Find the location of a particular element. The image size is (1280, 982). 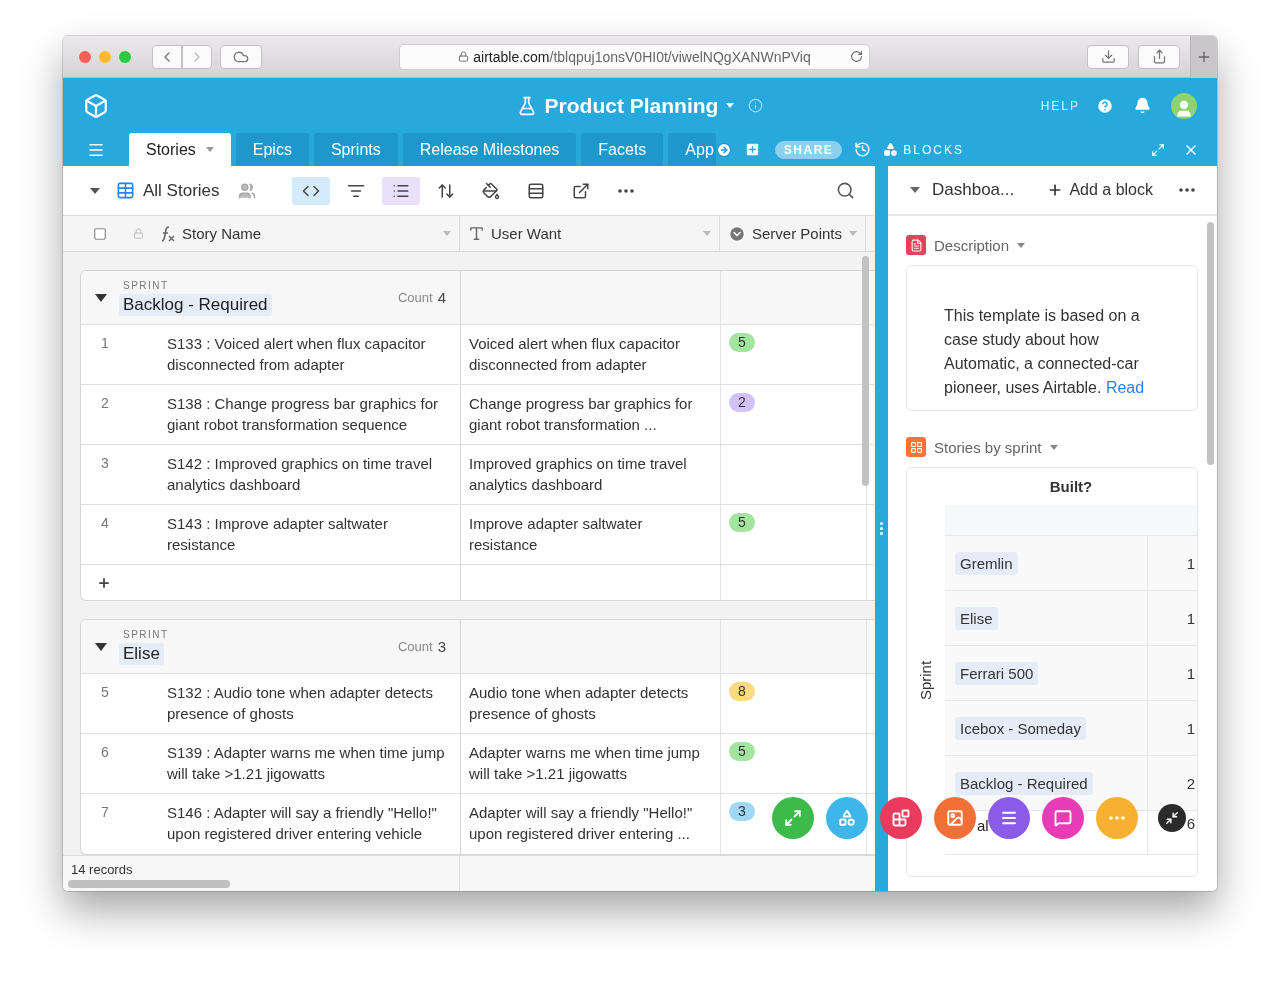

table-cell-text: Voiced alert when flux capacitor disconnected from adapter is located at coordinates (575, 354).